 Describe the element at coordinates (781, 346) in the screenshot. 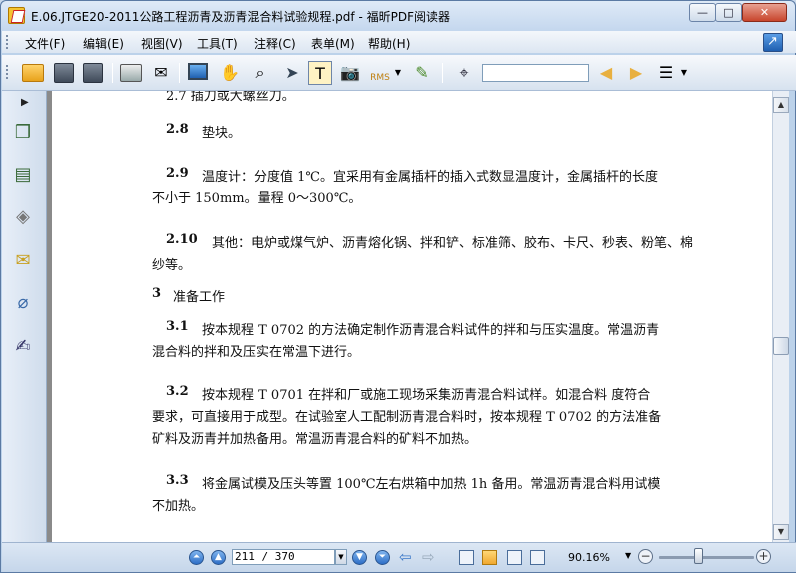

I see `scroll-thumb` at that location.